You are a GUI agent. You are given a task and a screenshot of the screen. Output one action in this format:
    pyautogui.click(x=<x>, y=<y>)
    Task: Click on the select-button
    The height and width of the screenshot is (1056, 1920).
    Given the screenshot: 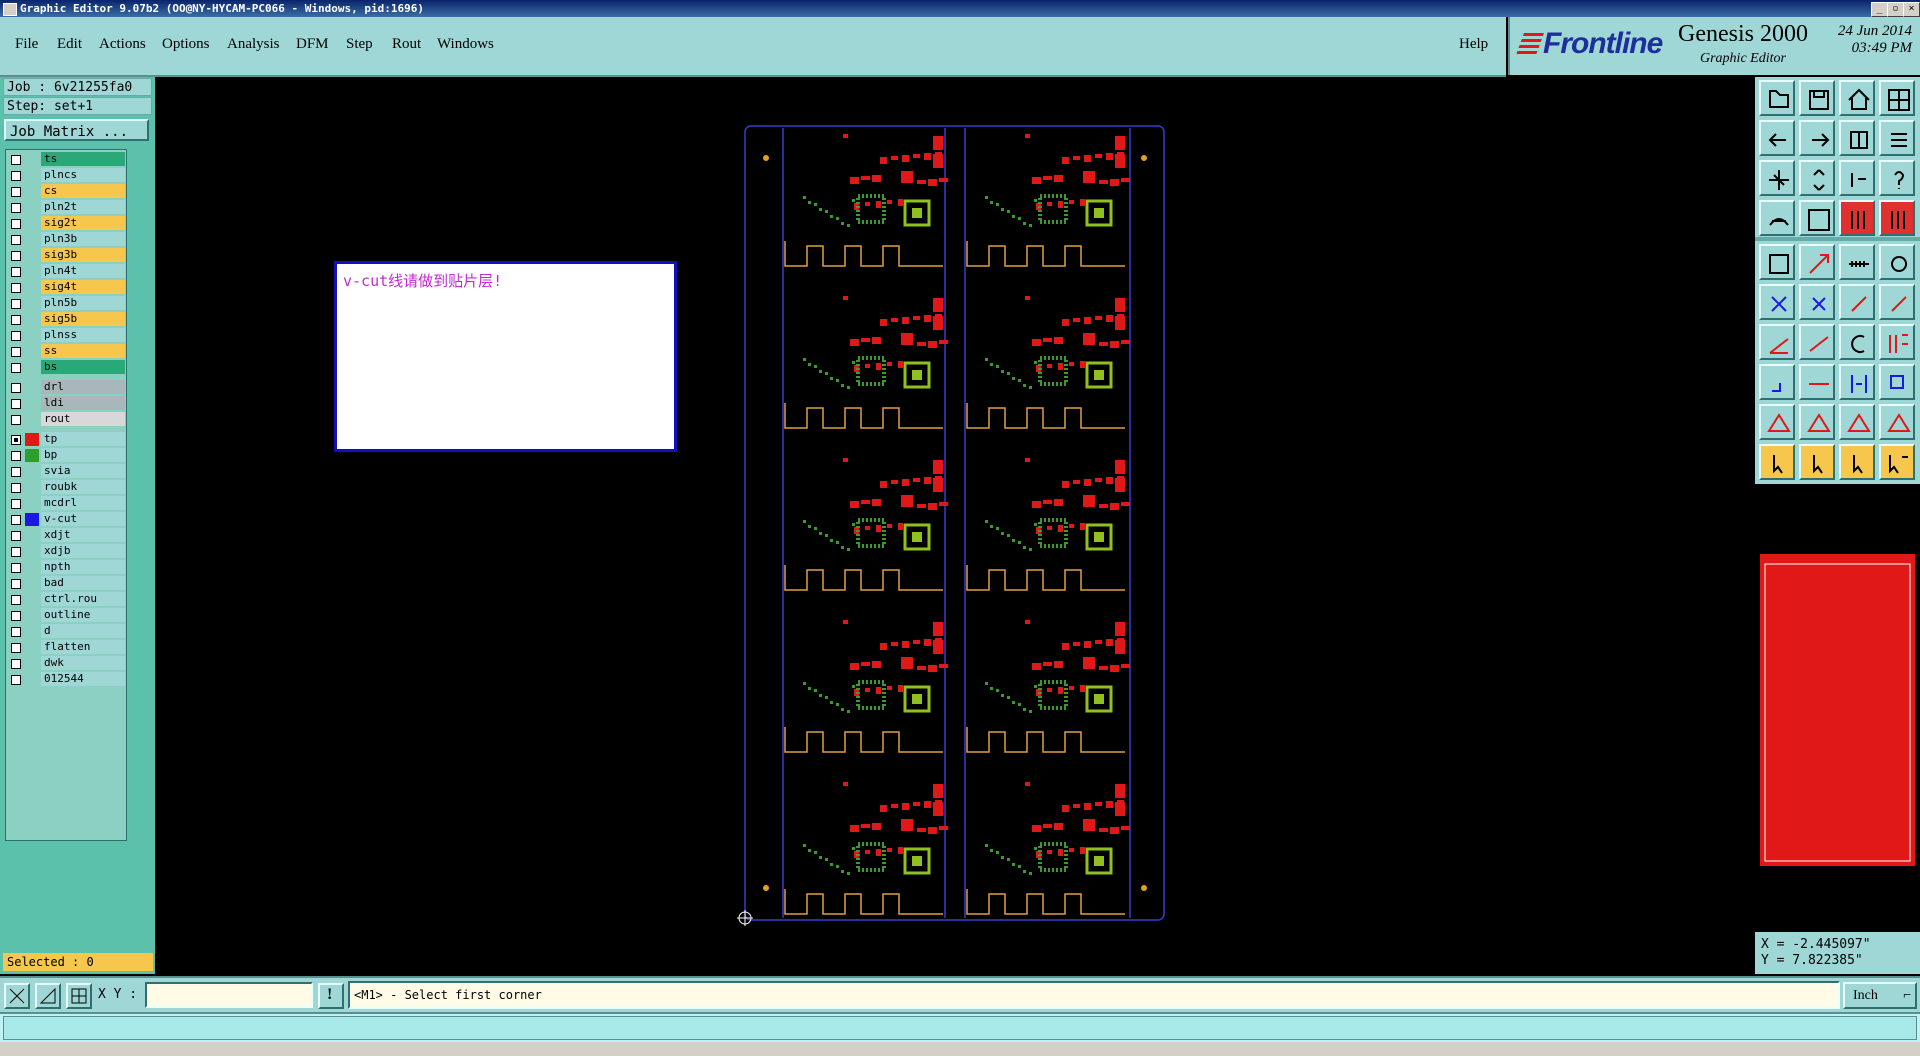 What is the action you would take?
    pyautogui.click(x=1777, y=462)
    